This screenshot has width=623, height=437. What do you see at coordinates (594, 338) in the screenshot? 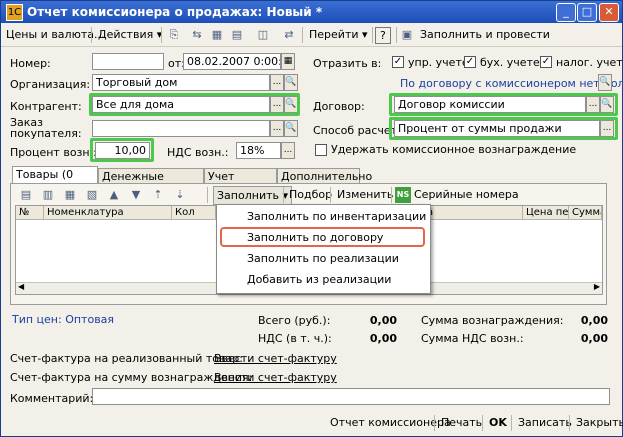
I see `reward-vat-value: 0,00` at bounding box center [594, 338].